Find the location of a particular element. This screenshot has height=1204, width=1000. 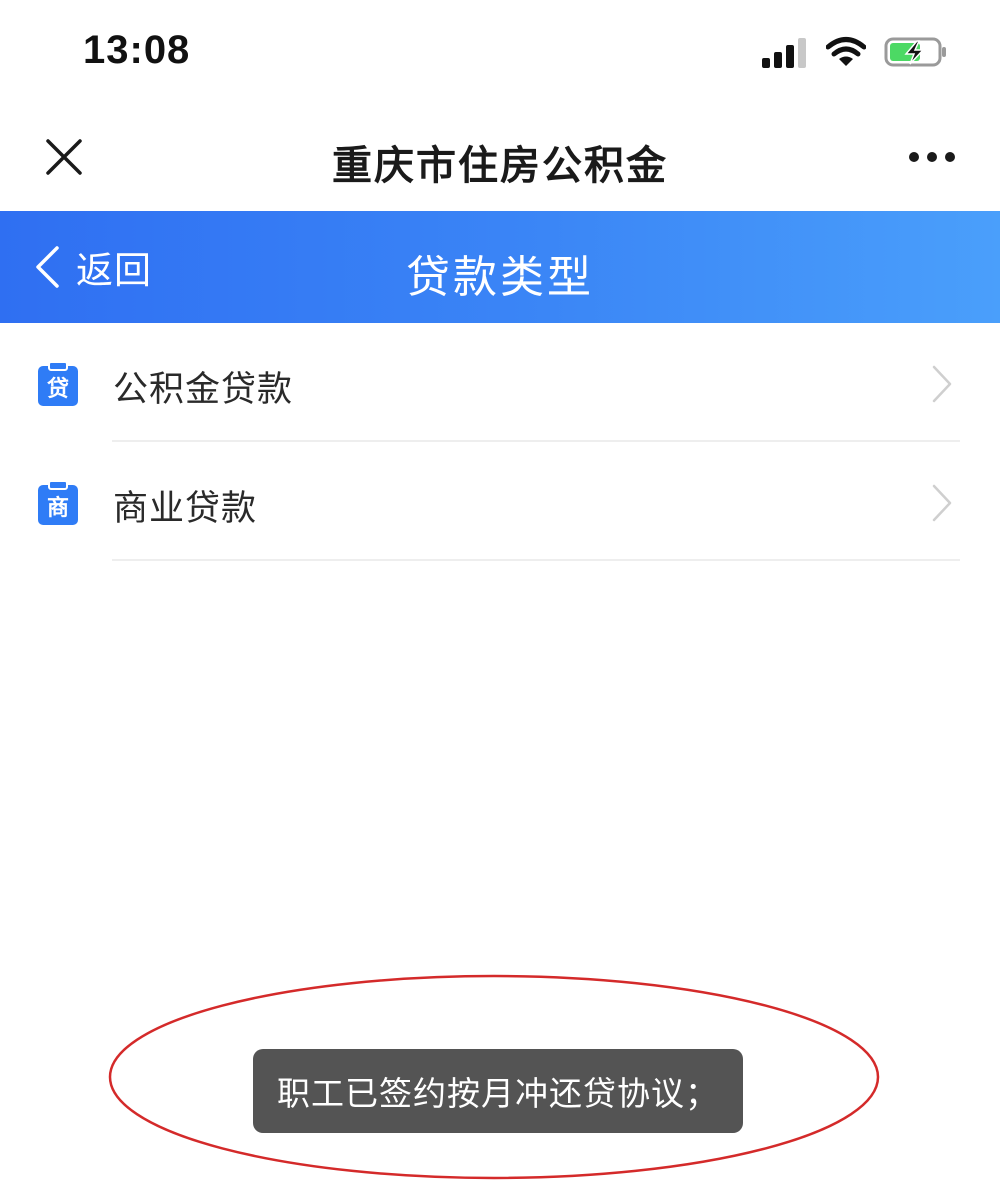

commercial-icon-glyph: 商 is located at coordinates (58, 508).